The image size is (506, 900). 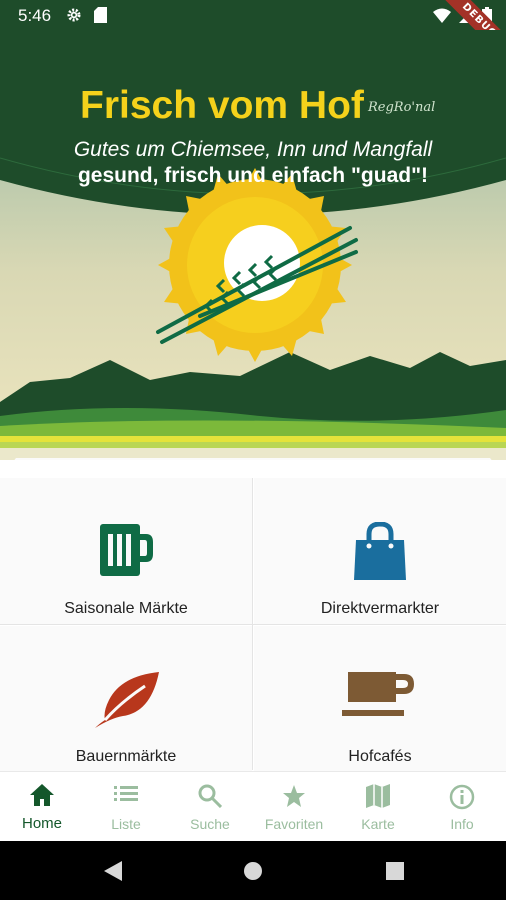 What do you see at coordinates (126, 793) in the screenshot?
I see `list-icon` at bounding box center [126, 793].